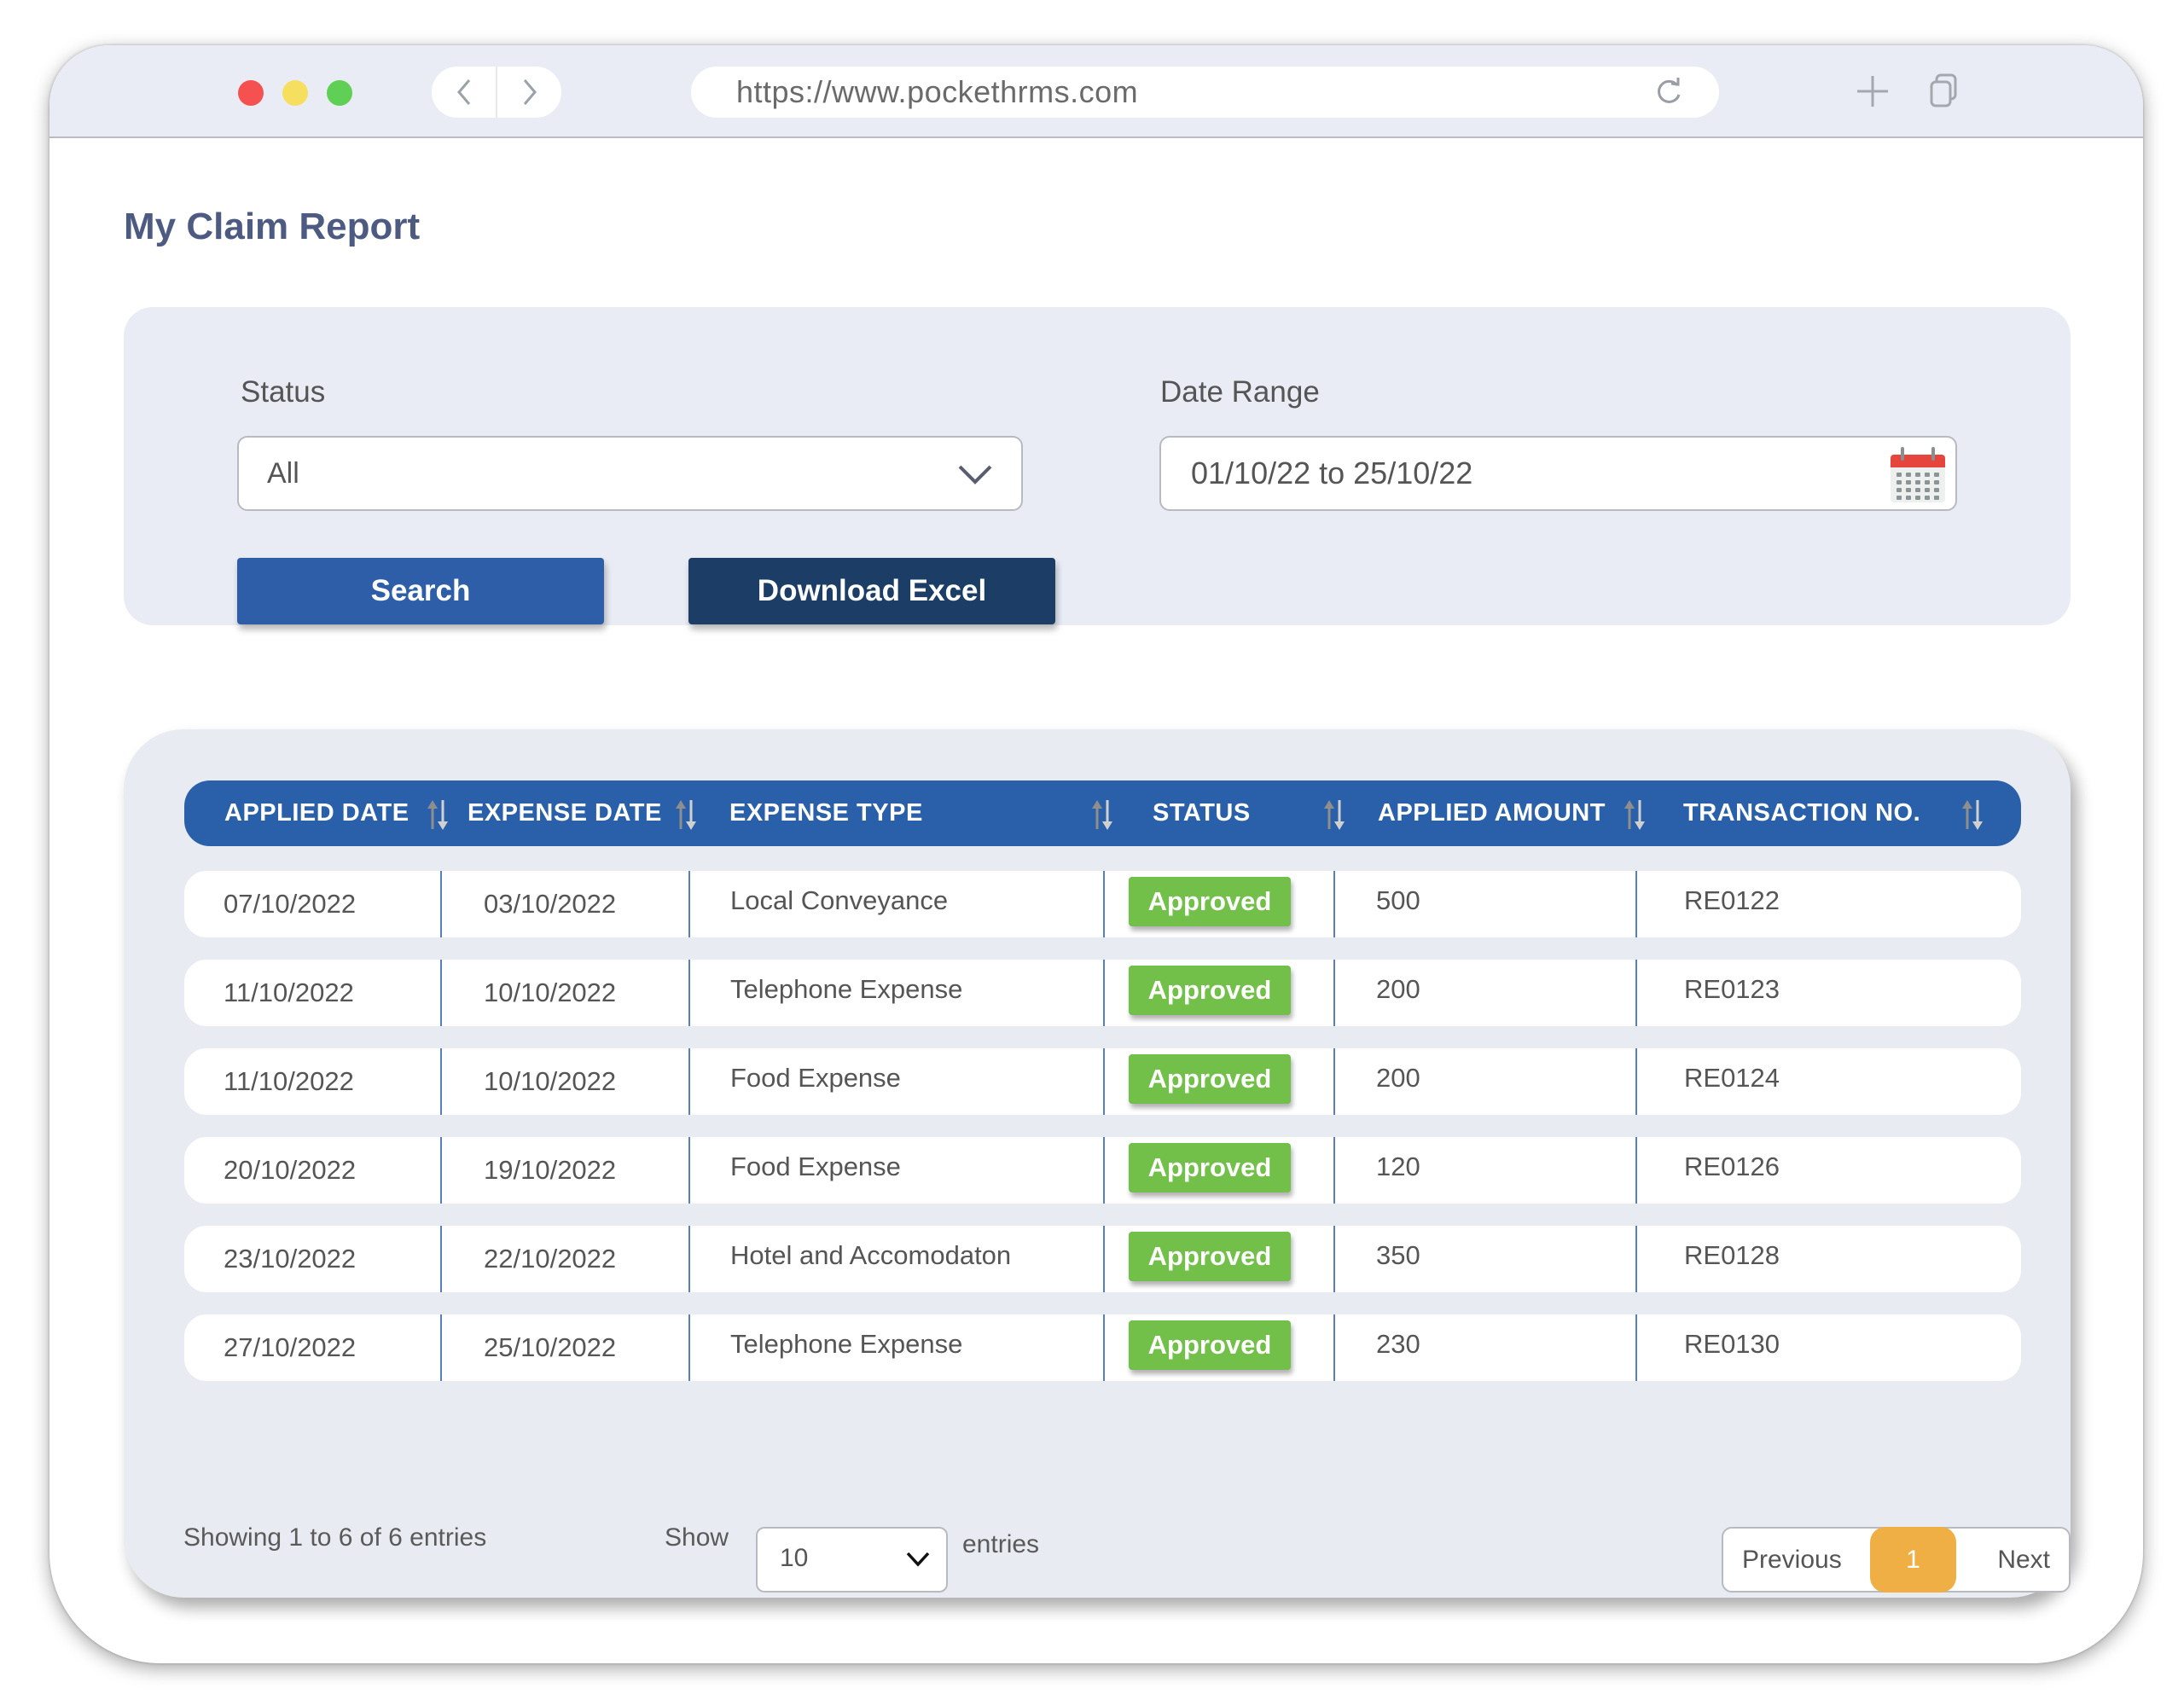  What do you see at coordinates (1398, 900) in the screenshot?
I see `applied-amount-cell: 500` at bounding box center [1398, 900].